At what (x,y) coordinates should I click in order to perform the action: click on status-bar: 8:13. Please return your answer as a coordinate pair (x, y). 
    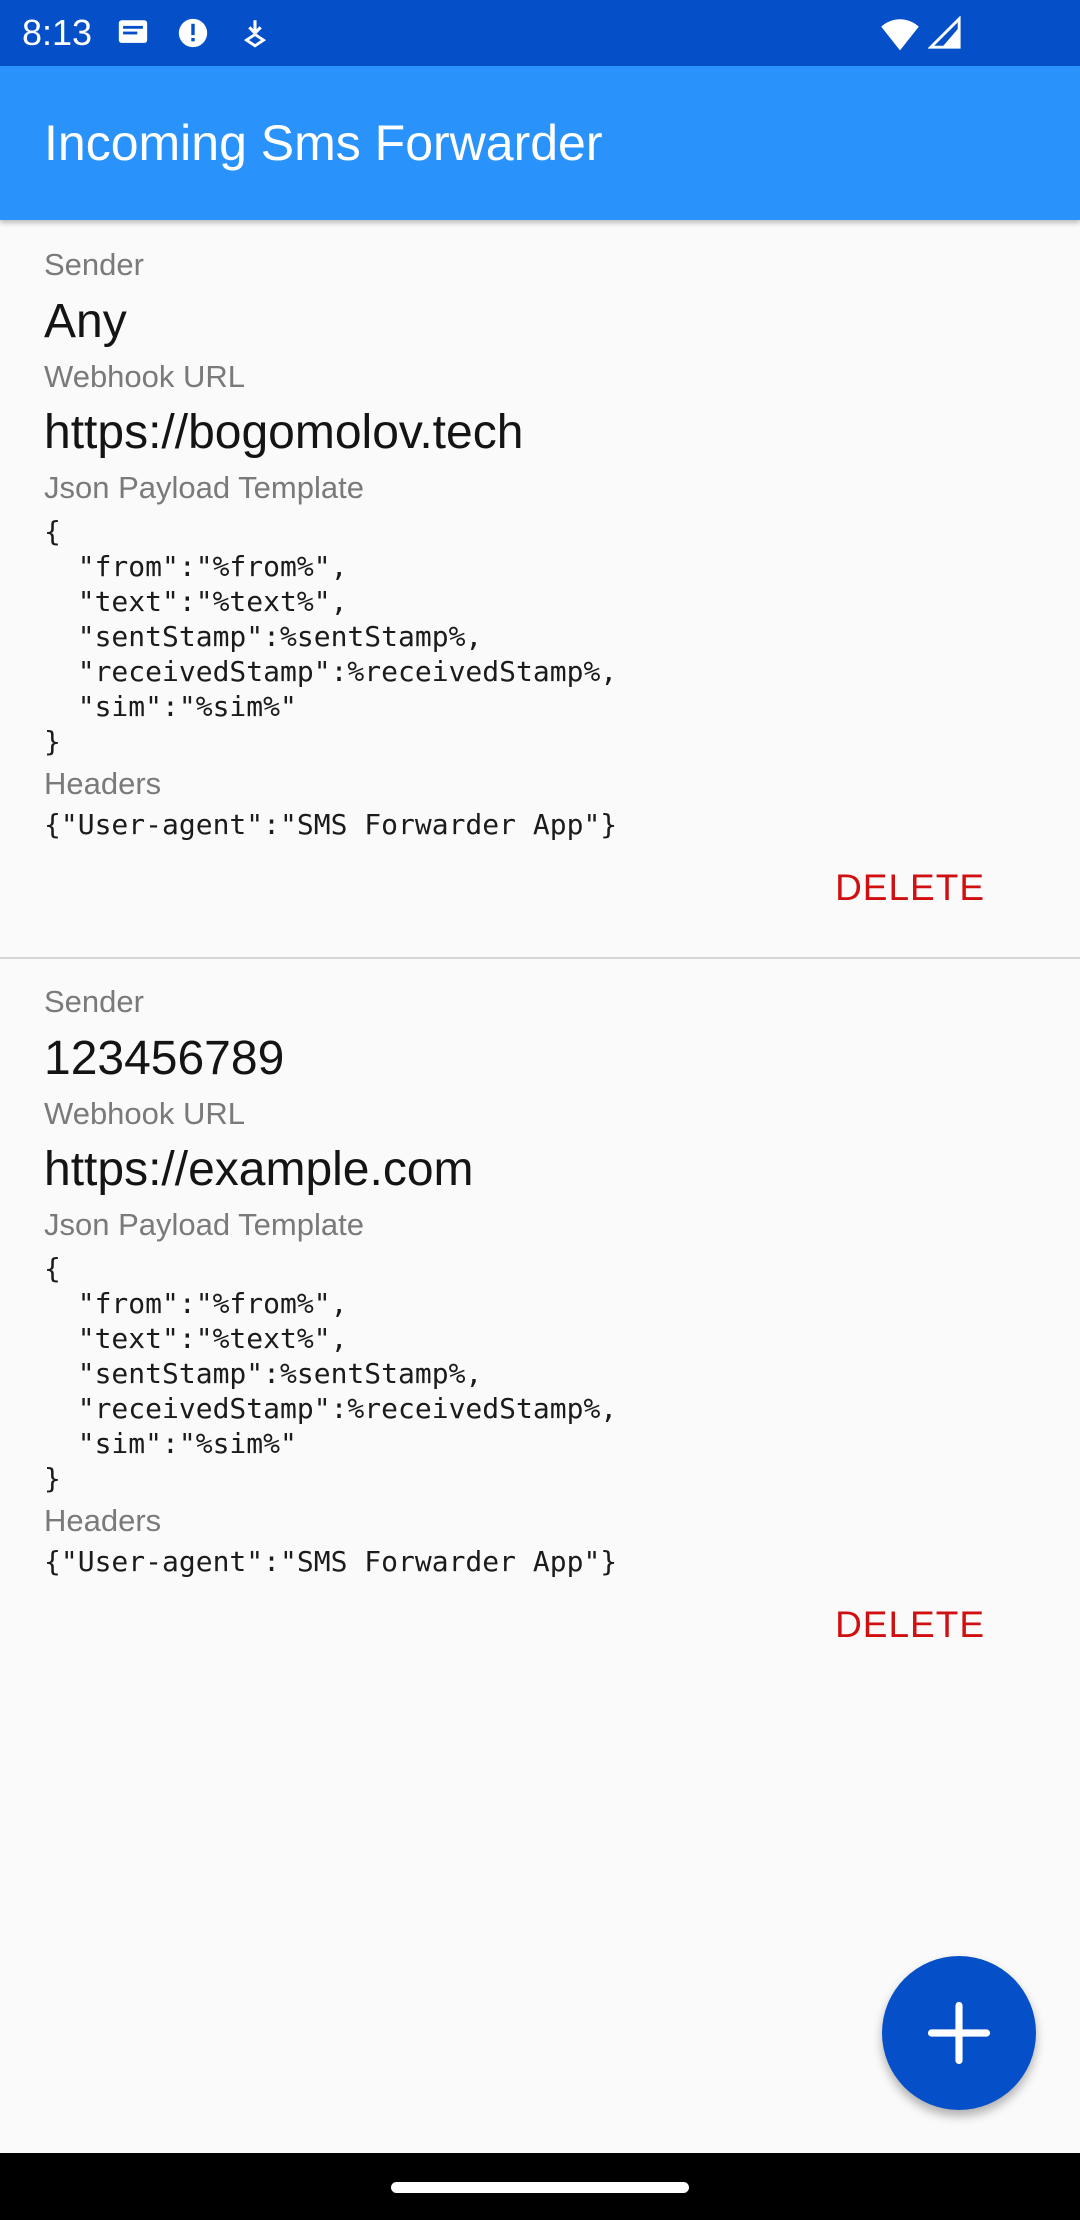
    Looking at the image, I should click on (540, 33).